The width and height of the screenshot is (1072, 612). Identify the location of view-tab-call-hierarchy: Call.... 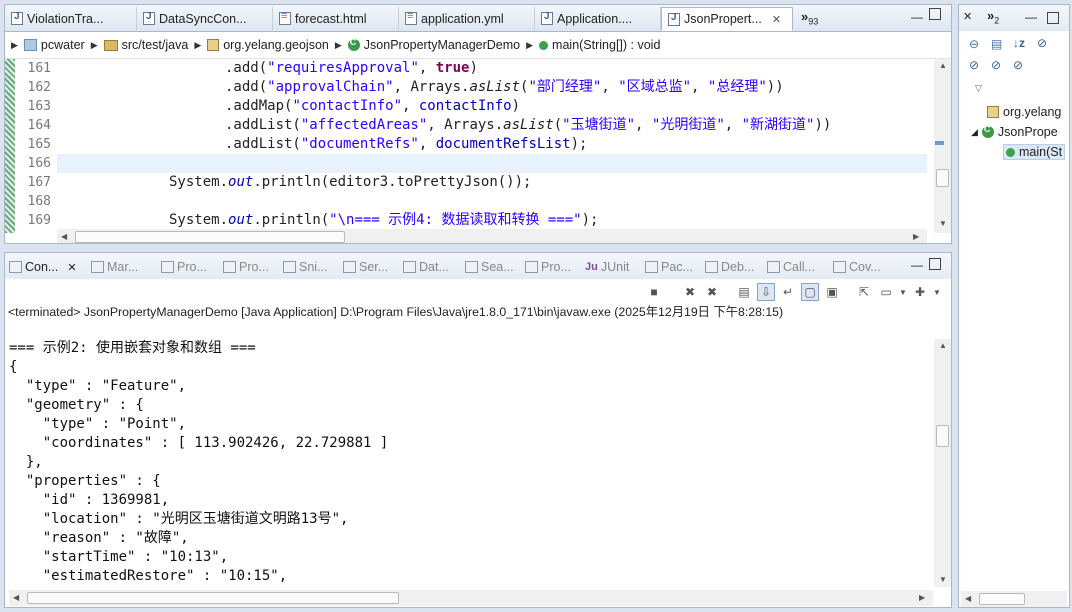
(791, 267).